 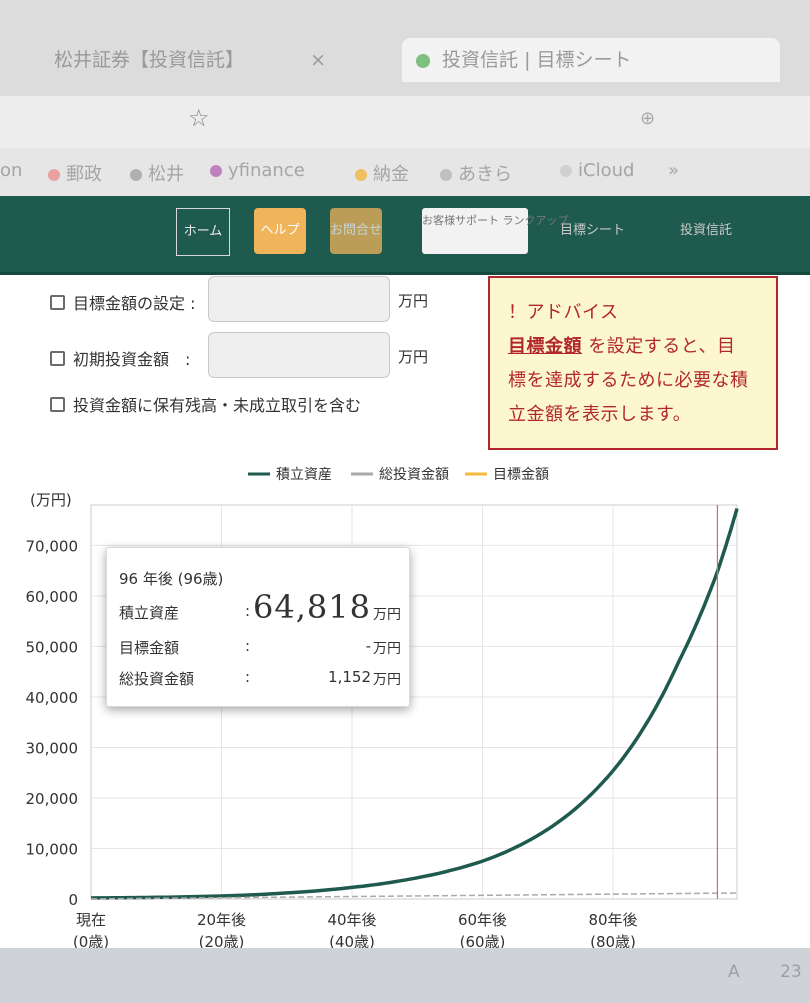 What do you see at coordinates (405, 235) in the screenshot?
I see `site-nav-bar: ホーム ヘルプ お問合せ お客様サポート ランクアップ 目標シート 投資信託` at bounding box center [405, 235].